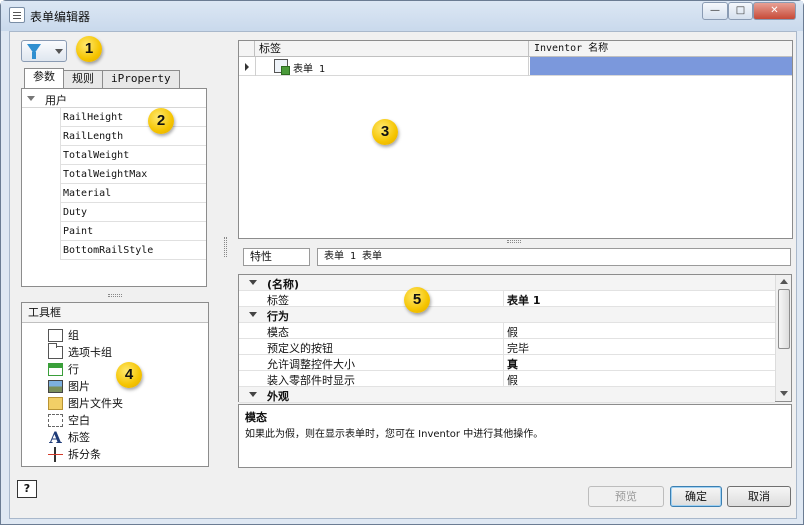 This screenshot has height=525, width=804. What do you see at coordinates (55, 386) in the screenshot?
I see `picture-icon` at bounding box center [55, 386].